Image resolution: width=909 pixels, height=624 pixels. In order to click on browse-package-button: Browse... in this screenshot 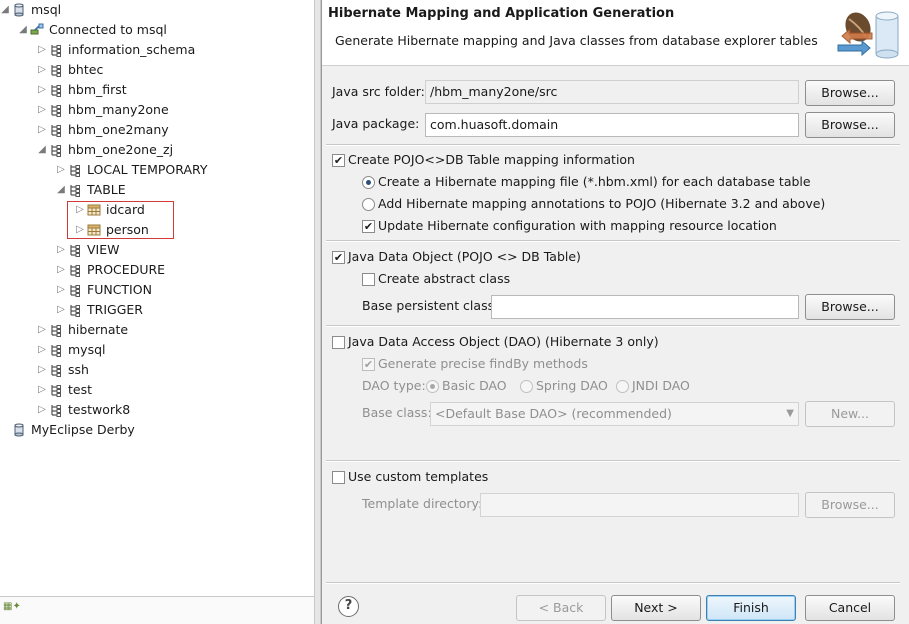, I will do `click(850, 125)`.